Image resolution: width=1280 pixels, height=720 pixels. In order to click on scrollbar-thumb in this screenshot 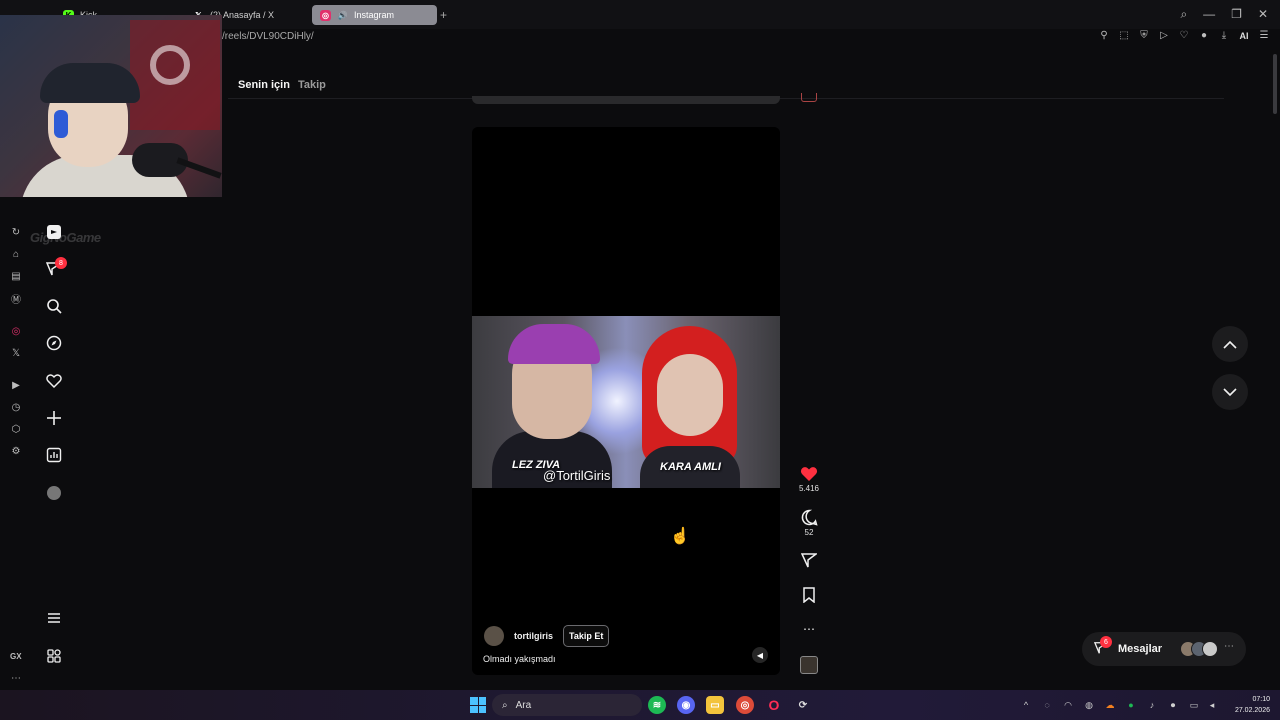, I will do `click(1275, 84)`.